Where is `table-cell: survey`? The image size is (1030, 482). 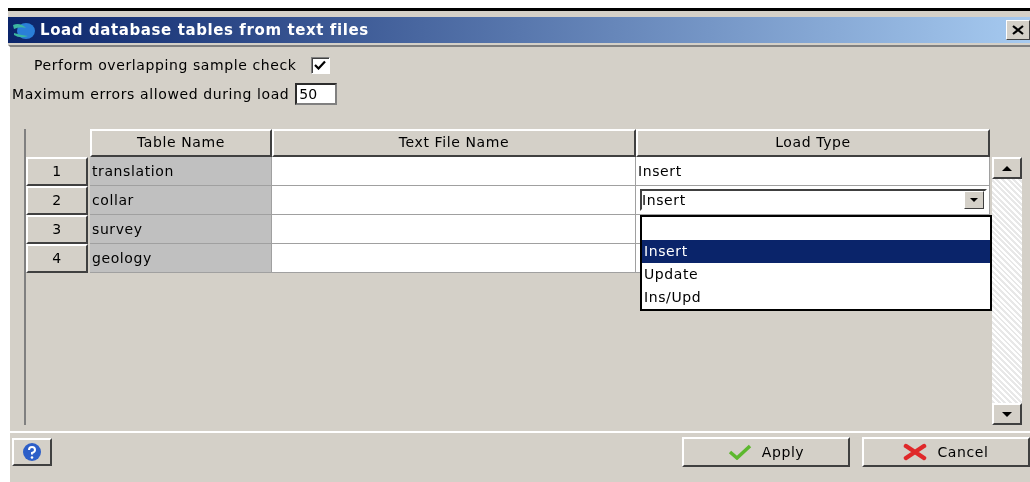 table-cell: survey is located at coordinates (181, 229).